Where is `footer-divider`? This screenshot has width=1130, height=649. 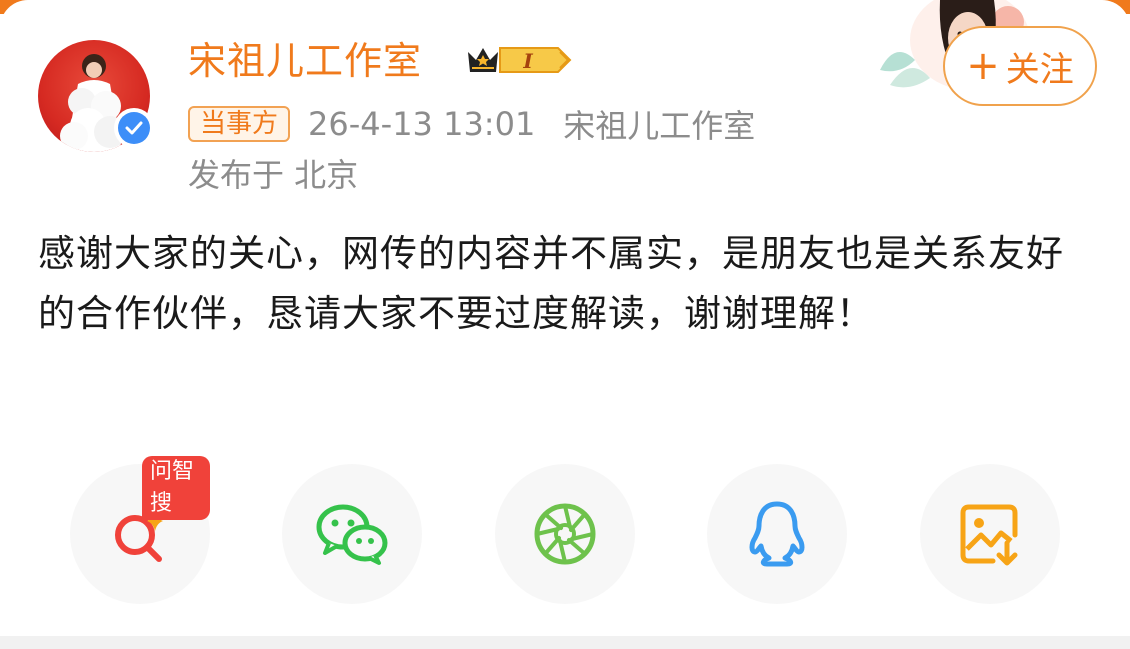 footer-divider is located at coordinates (565, 642).